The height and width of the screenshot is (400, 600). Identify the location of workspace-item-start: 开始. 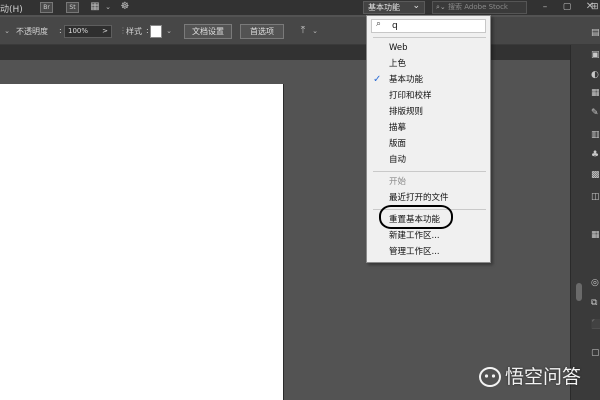
(428, 182).